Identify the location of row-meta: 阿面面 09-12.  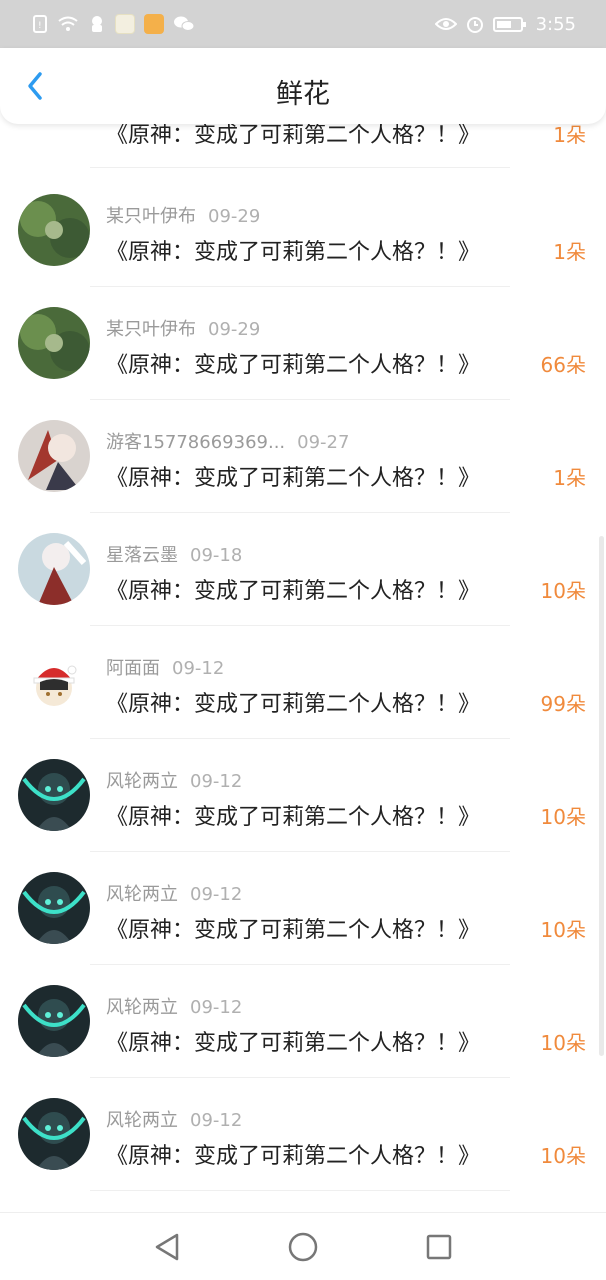
(165, 667).